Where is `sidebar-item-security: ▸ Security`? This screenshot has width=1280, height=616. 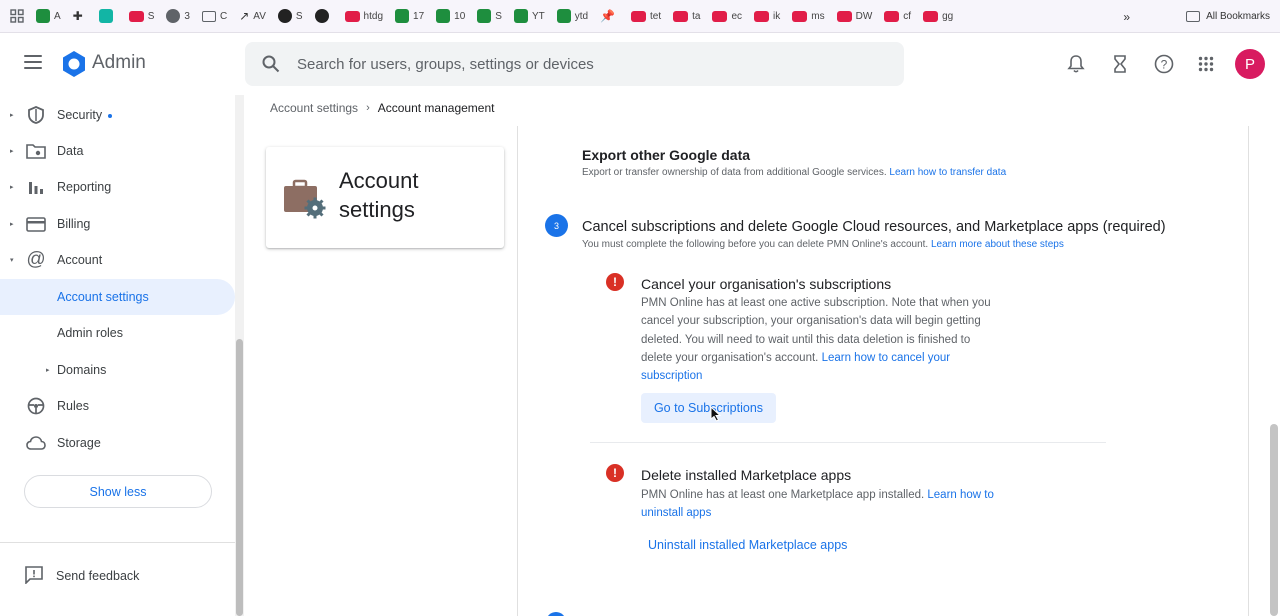 sidebar-item-security: ▸ Security is located at coordinates (117, 115).